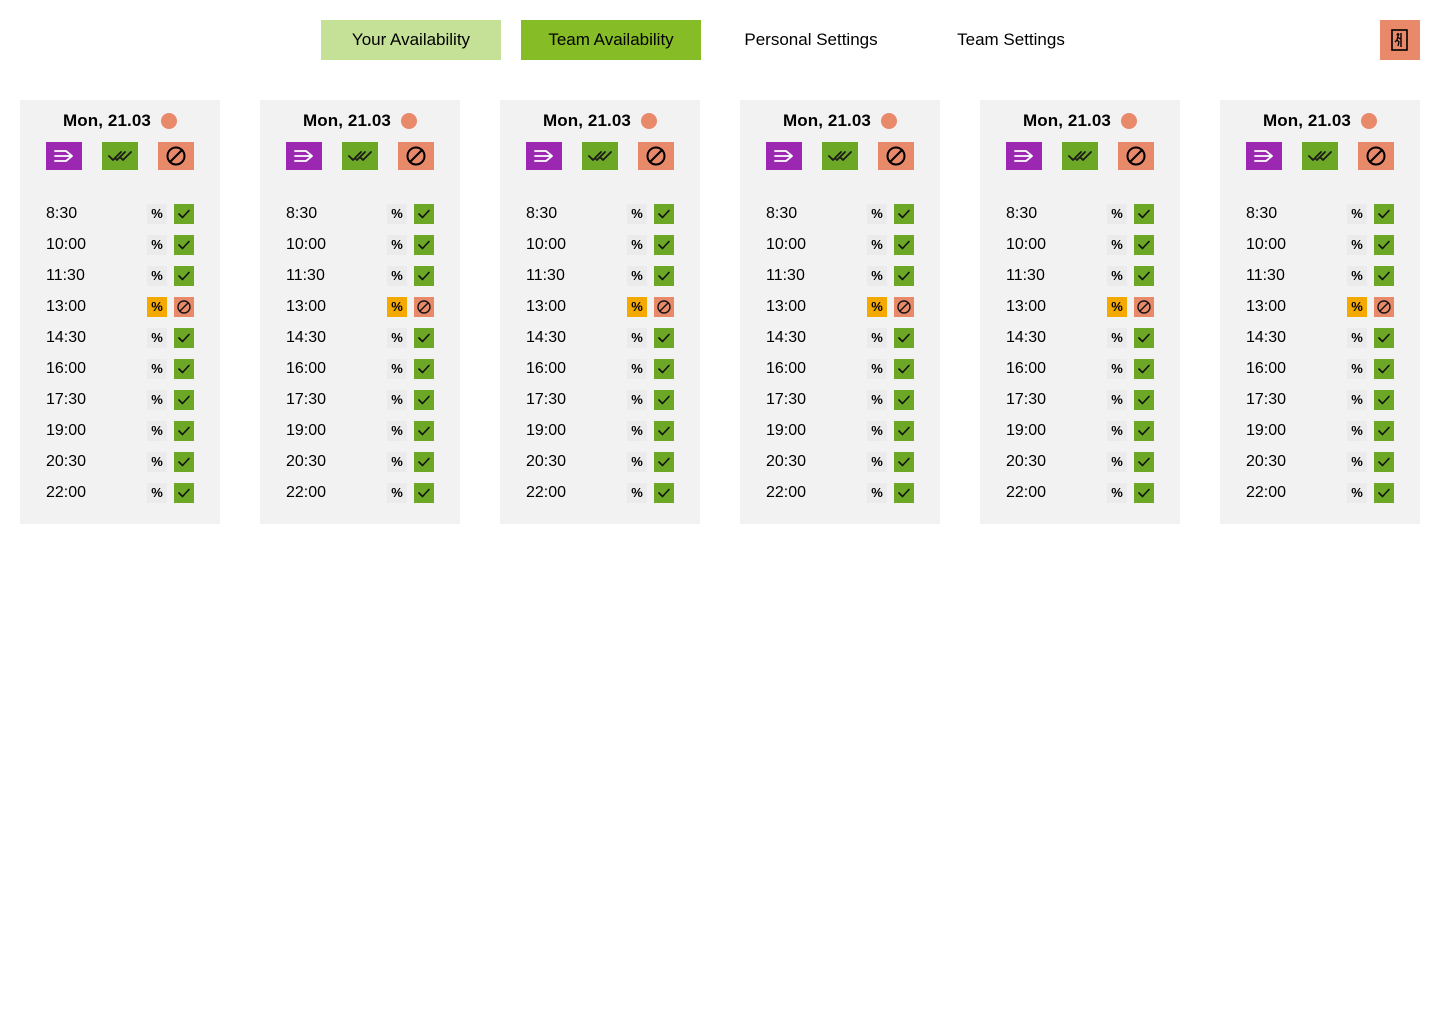 The image size is (1440, 1024). What do you see at coordinates (1011, 40) in the screenshot?
I see `tab-team-settings: Team Settings` at bounding box center [1011, 40].